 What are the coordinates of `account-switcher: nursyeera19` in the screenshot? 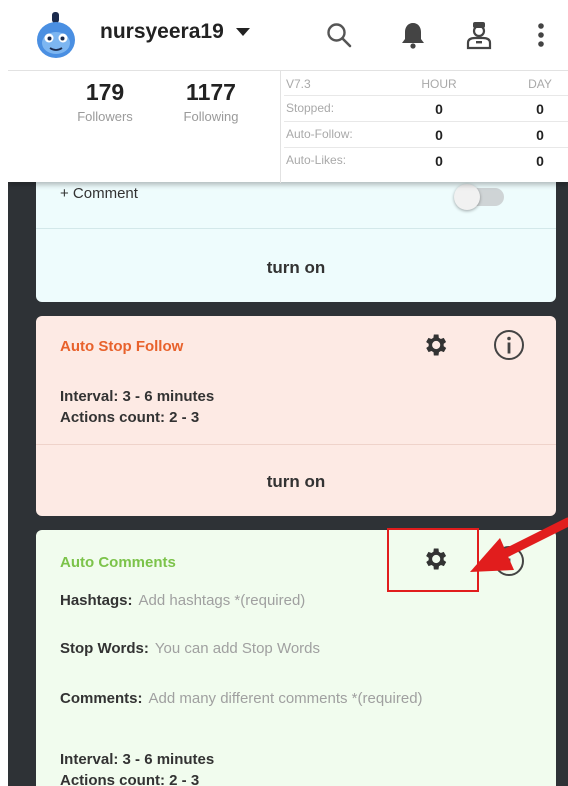 It's located at (175, 32).